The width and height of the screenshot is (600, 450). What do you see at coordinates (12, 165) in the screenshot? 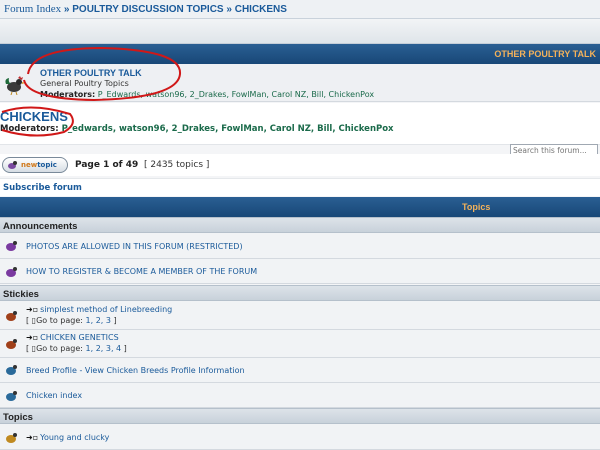
I see `chick-icon` at bounding box center [12, 165].